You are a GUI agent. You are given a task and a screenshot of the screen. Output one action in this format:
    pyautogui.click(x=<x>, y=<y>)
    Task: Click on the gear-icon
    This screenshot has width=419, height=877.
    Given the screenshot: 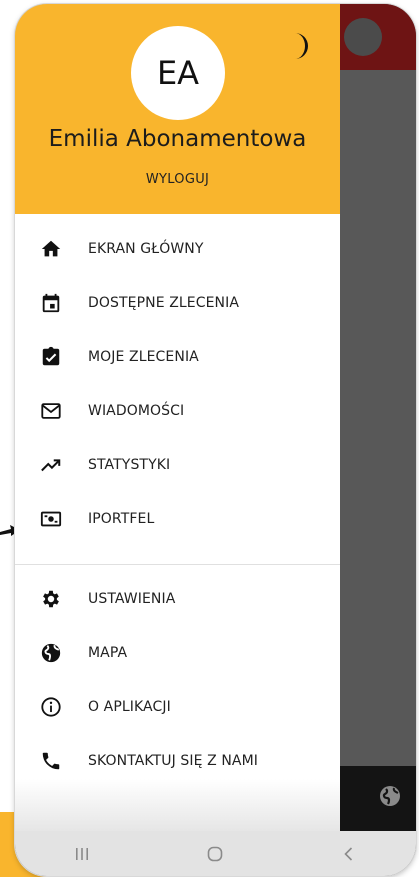 What is the action you would take?
    pyautogui.click(x=51, y=599)
    